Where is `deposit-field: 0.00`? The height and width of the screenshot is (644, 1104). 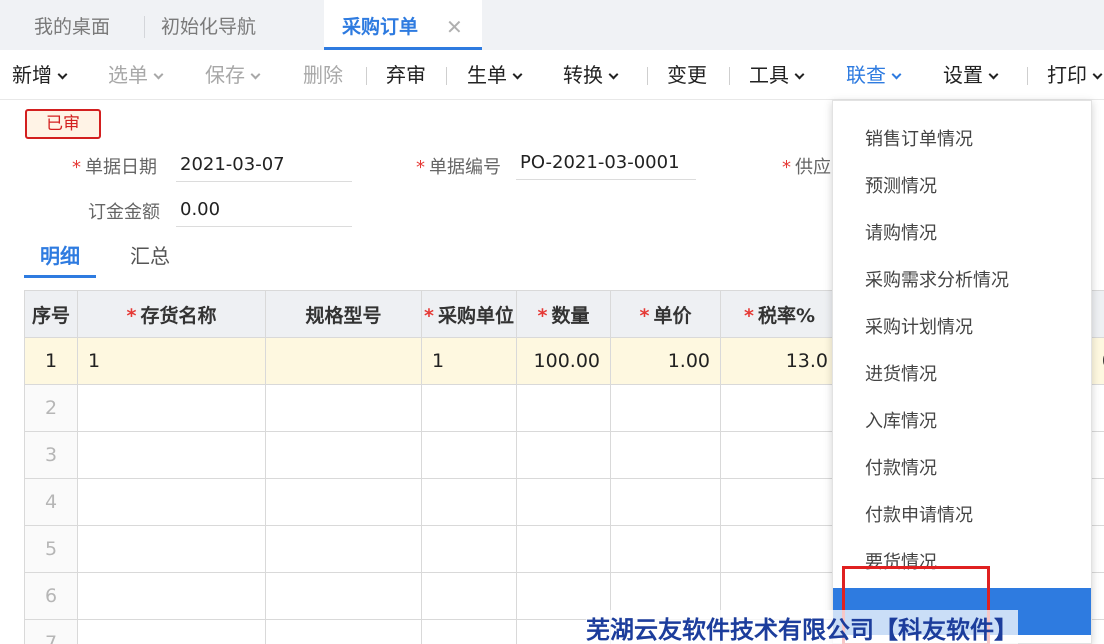
deposit-field: 0.00 is located at coordinates (264, 211).